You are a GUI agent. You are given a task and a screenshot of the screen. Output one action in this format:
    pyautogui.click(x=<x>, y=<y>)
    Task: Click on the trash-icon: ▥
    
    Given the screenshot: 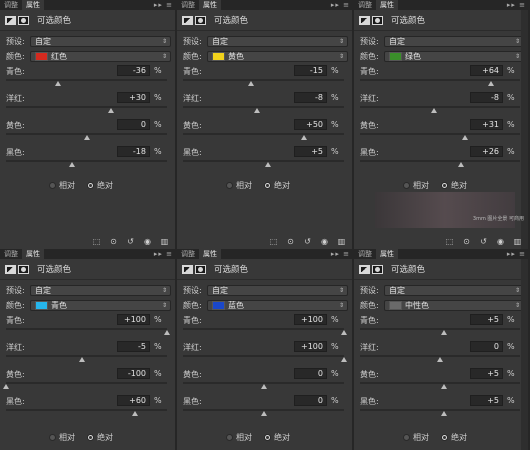 What is the action you would take?
    pyautogui.click(x=341, y=241)
    